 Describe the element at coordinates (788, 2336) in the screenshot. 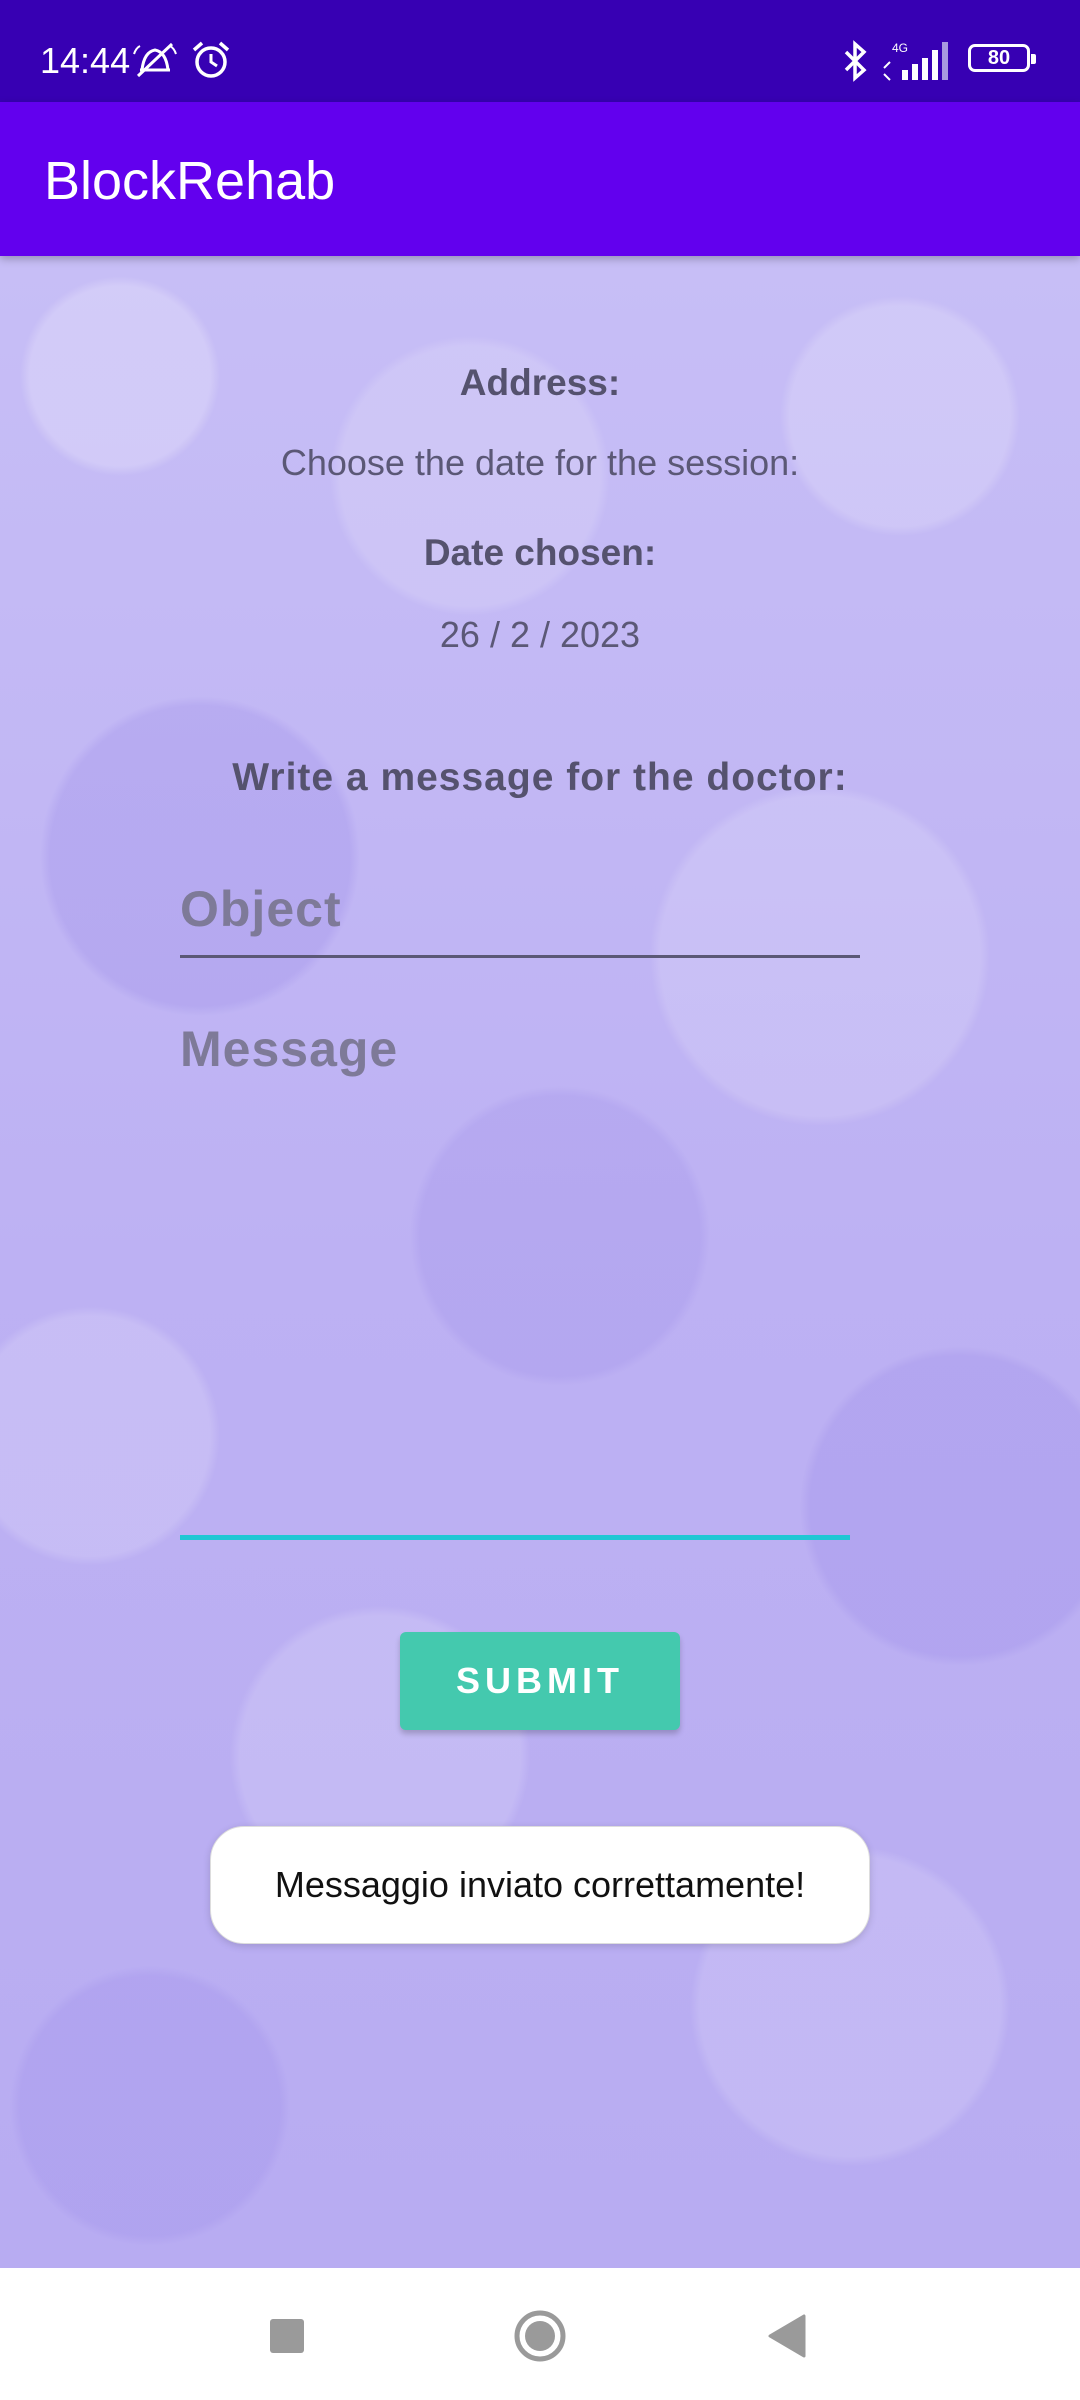

I see `back-icon` at that location.